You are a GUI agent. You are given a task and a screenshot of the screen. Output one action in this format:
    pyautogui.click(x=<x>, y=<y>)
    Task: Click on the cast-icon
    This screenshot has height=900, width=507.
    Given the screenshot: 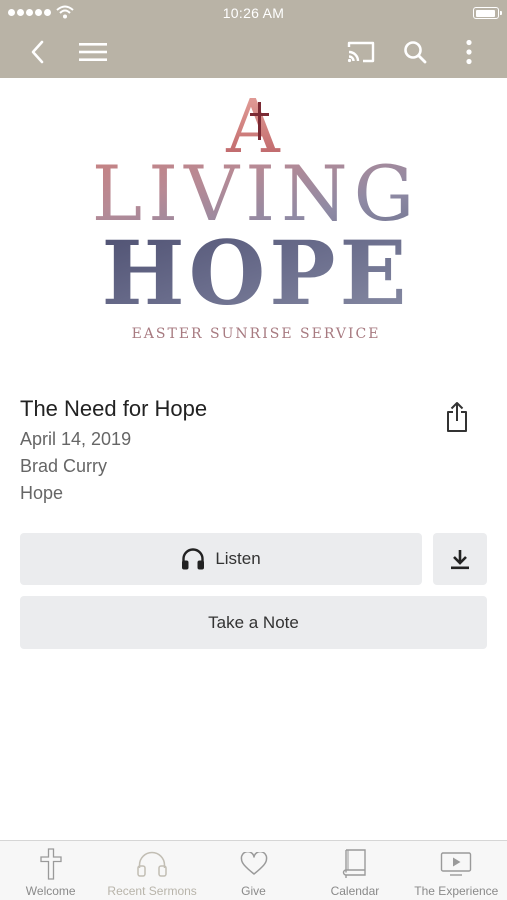 What is the action you would take?
    pyautogui.click(x=361, y=52)
    